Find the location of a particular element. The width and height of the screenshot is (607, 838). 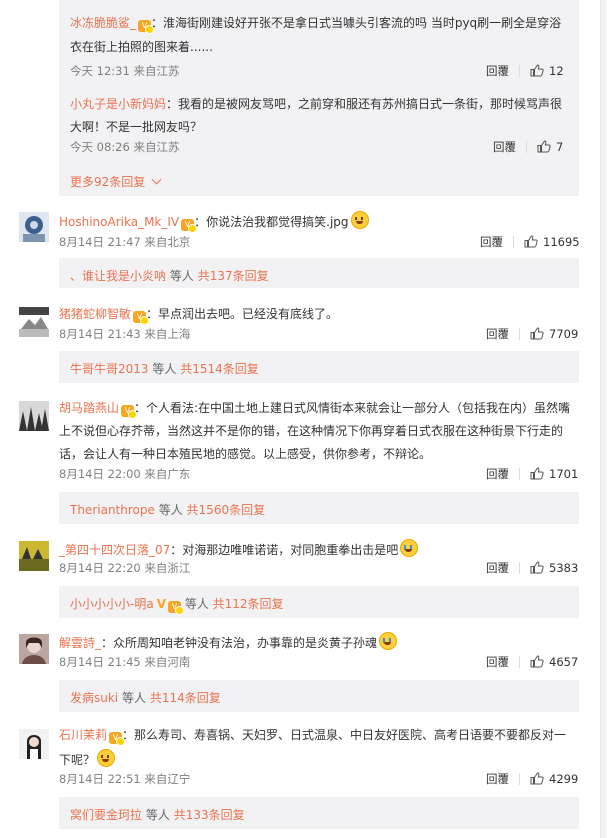

sub-replies-line: 牛哥牛哥2013 等人 共1514条回复 is located at coordinates (164, 368).